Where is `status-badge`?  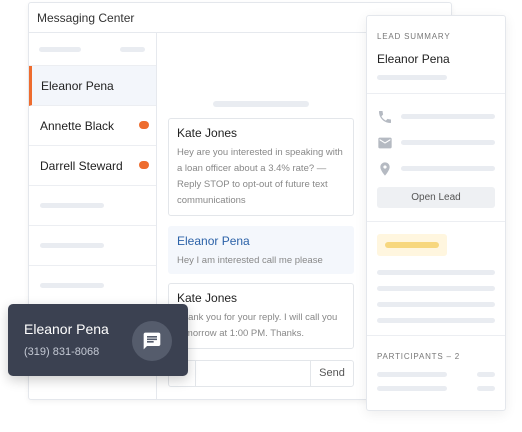
status-badge is located at coordinates (412, 245).